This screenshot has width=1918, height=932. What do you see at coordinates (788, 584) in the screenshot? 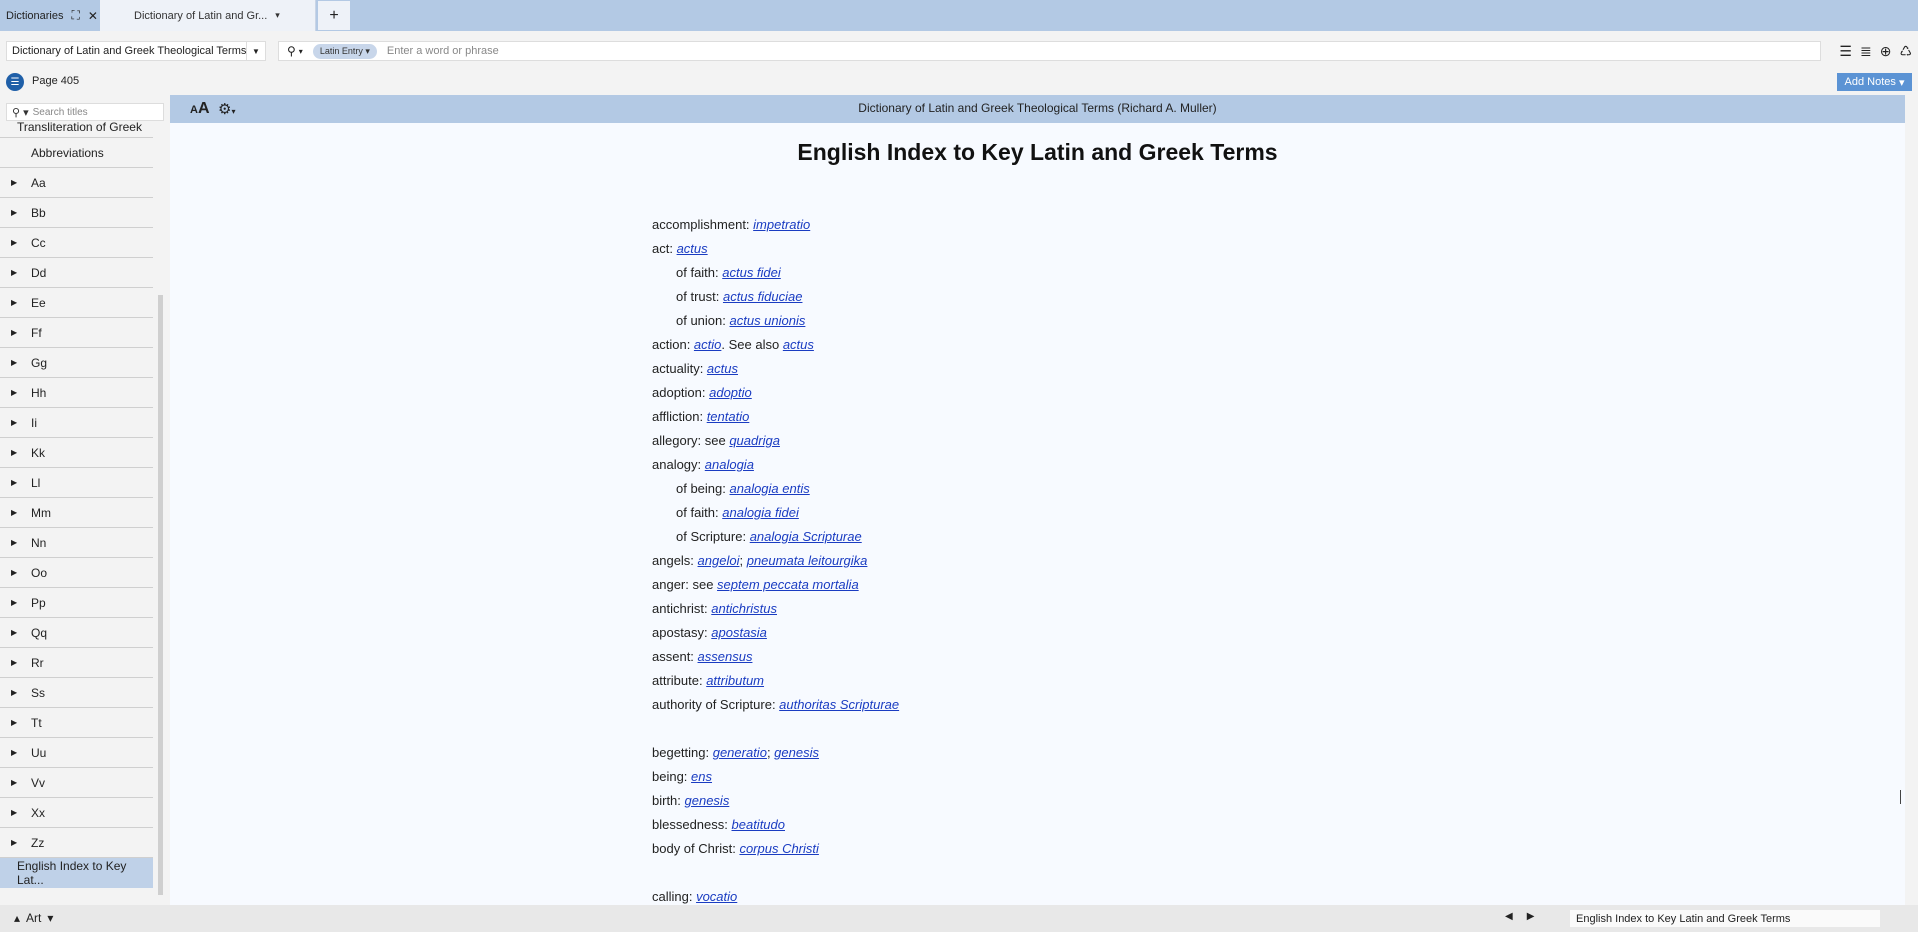
I see `entry-link: septem peccata mortalia` at bounding box center [788, 584].